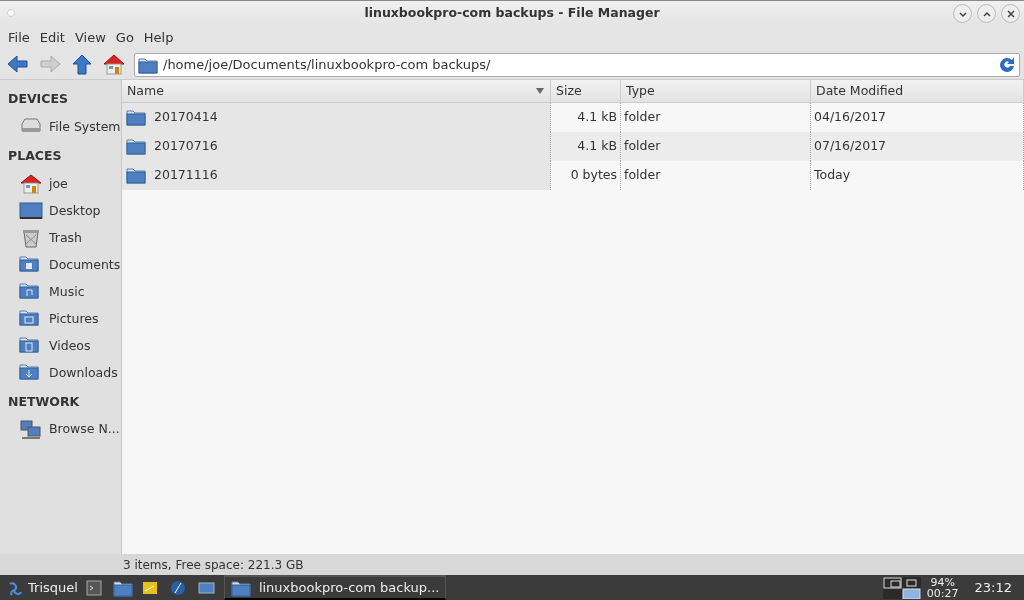  Describe the element at coordinates (962, 13) in the screenshot. I see `minimize-button` at that location.